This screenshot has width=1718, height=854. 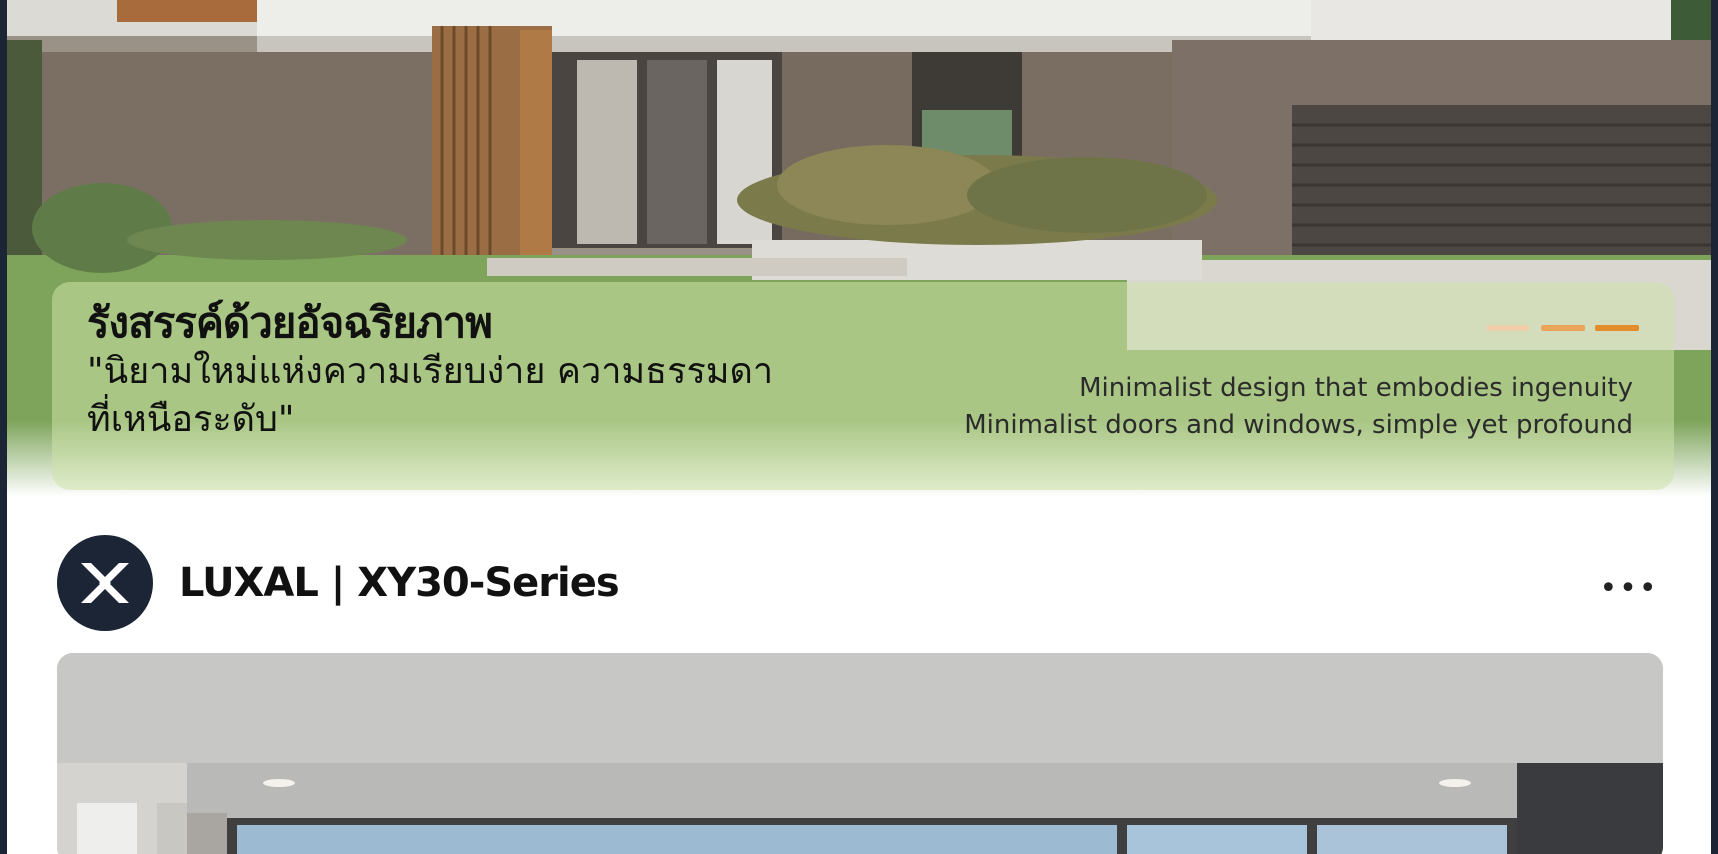 I want to click on brand-logo, so click(x=105, y=583).